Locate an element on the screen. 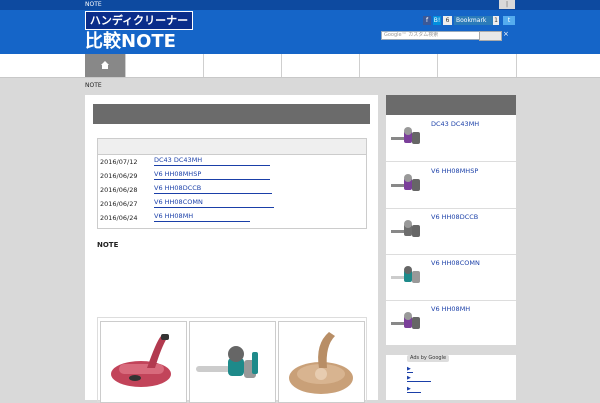 The image size is (600, 403). sidebar-item-link: V6 HH08MHSP is located at coordinates (454, 171).